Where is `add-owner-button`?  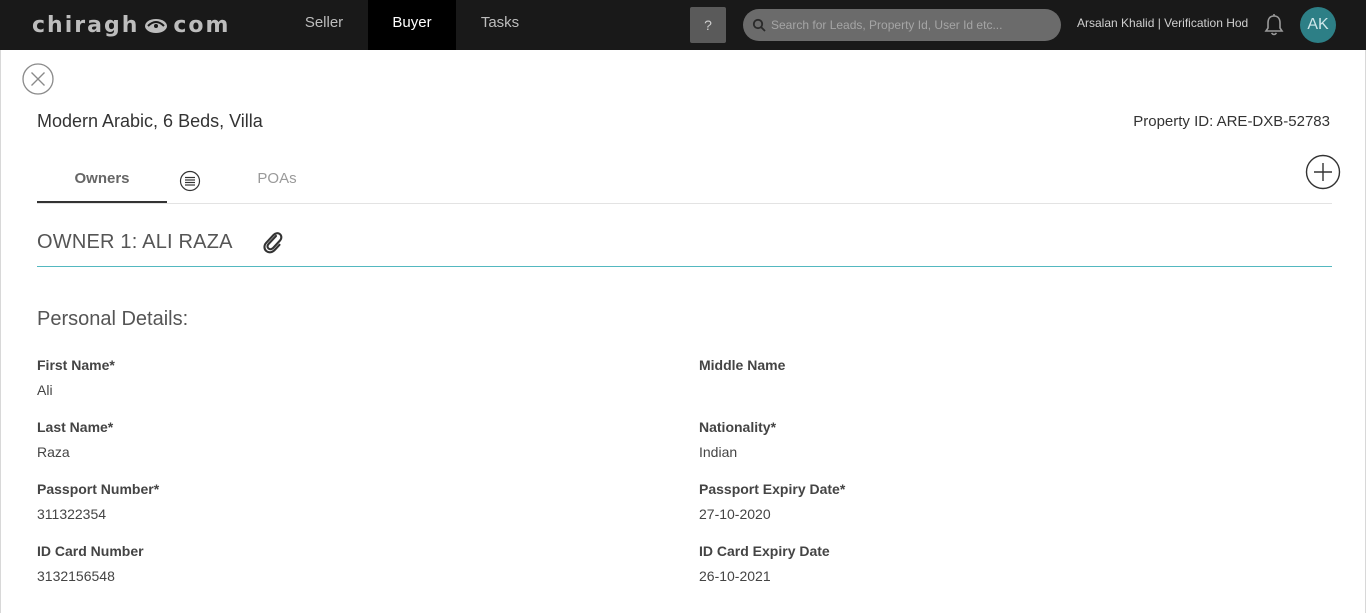 add-owner-button is located at coordinates (1323, 172).